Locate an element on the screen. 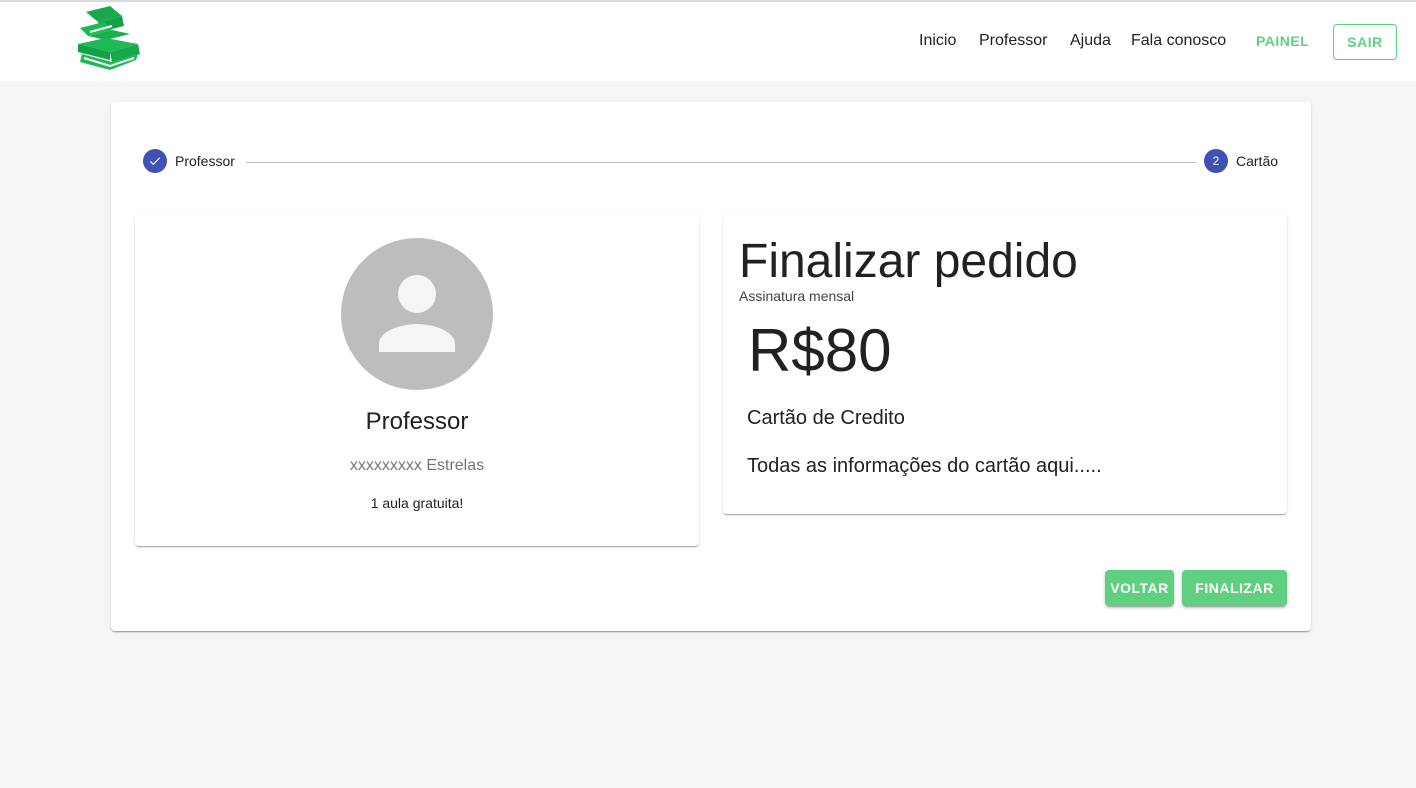 This screenshot has width=1416, height=788. order-price: R$80 is located at coordinates (820, 350).